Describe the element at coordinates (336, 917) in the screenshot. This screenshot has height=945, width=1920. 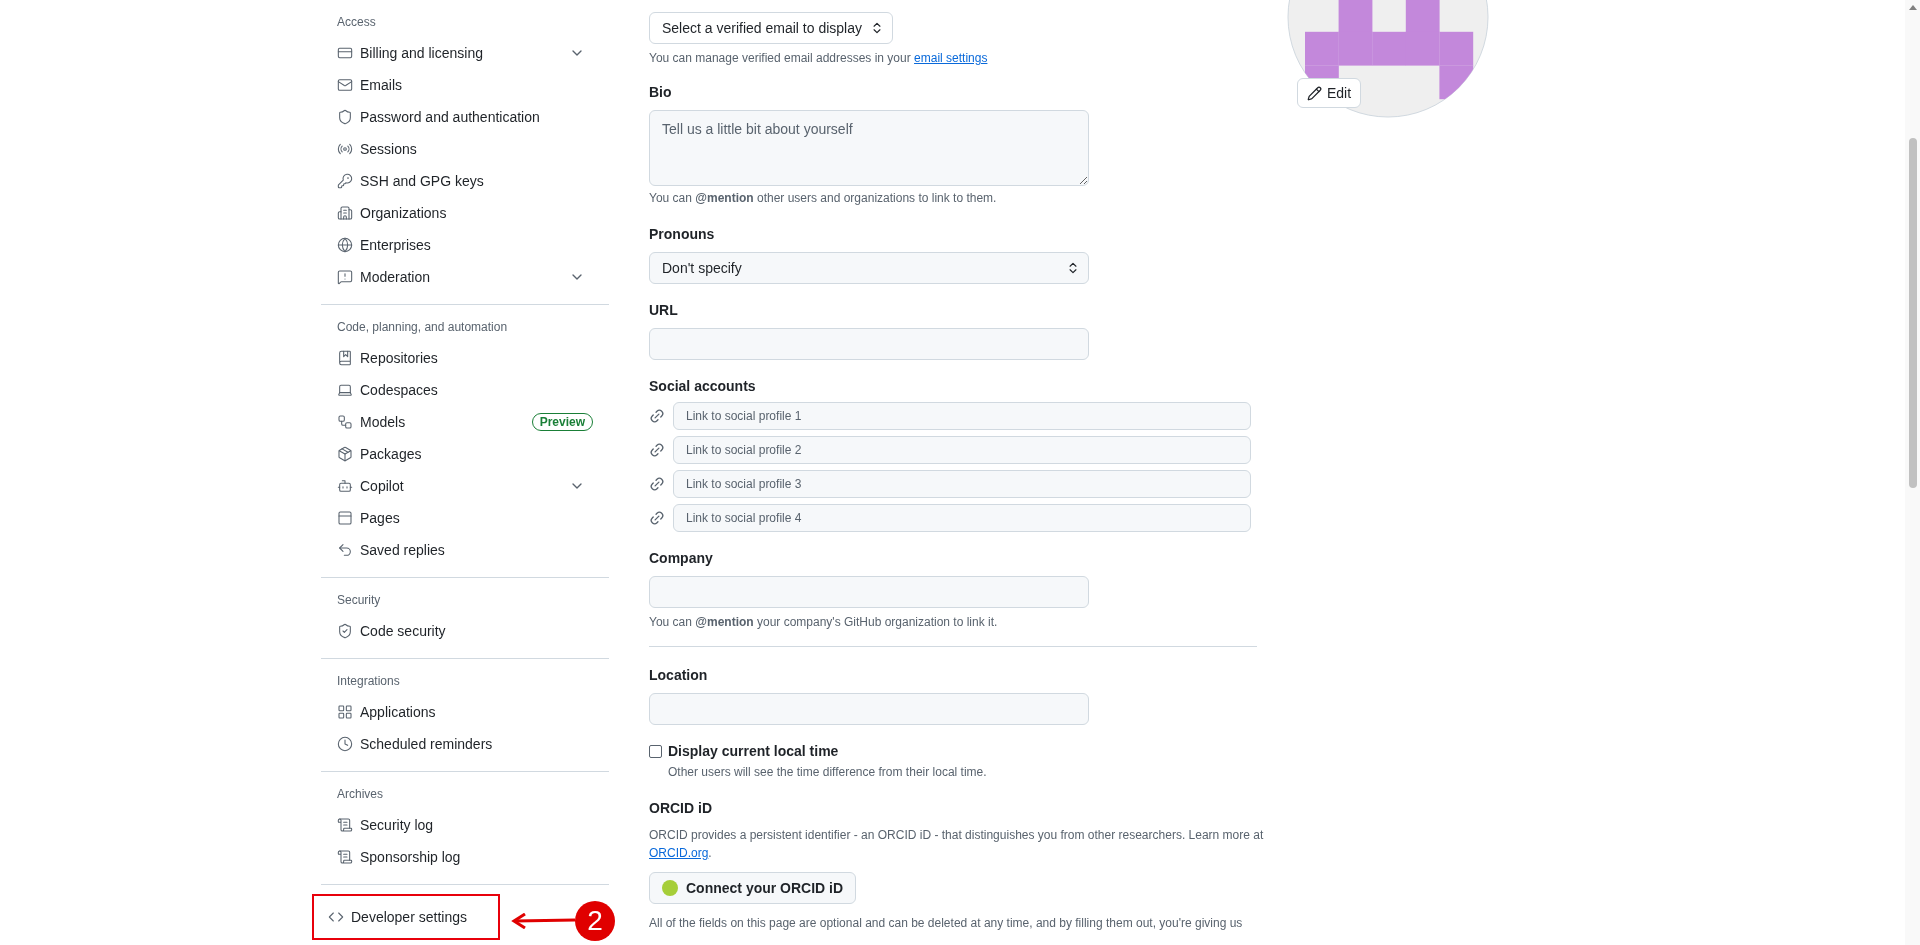
I see `code-icon` at that location.